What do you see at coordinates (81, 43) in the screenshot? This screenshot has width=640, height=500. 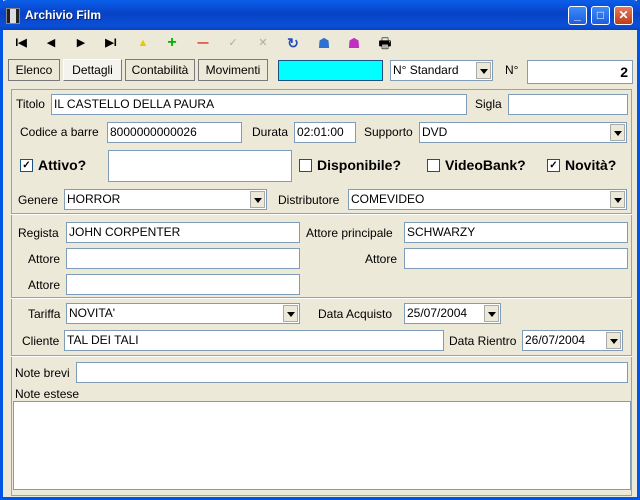 I see `next-record-icon: ▶` at bounding box center [81, 43].